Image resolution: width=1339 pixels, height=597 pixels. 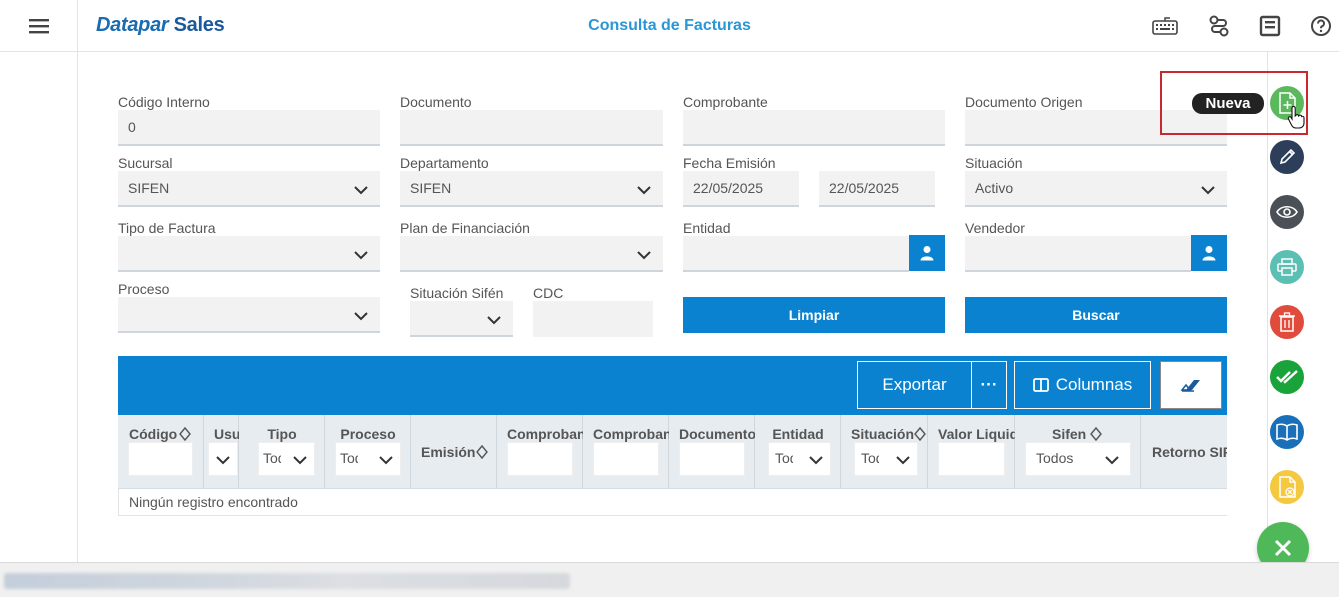 I want to click on view-button, so click(x=1287, y=212).